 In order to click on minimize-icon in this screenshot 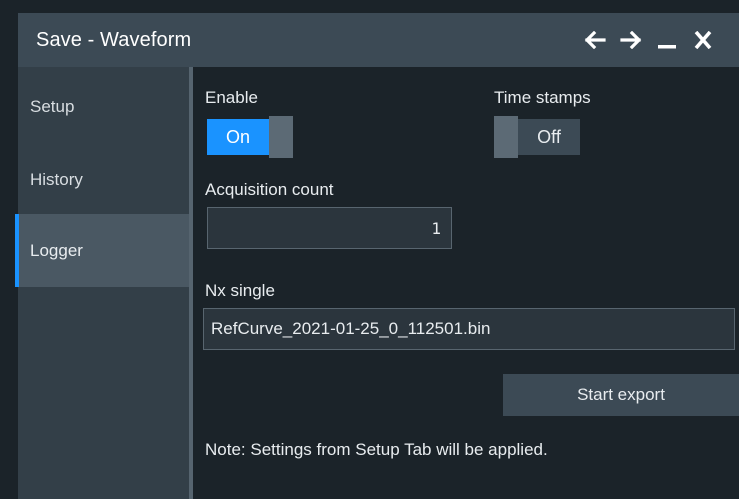, I will do `click(667, 40)`.